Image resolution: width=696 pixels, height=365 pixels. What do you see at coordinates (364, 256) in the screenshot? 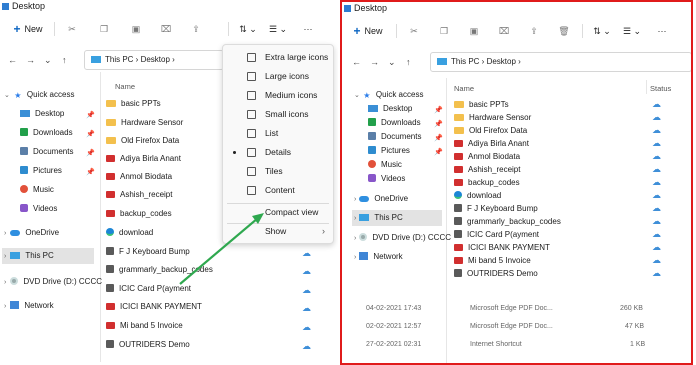
I see `network-icon` at bounding box center [364, 256].